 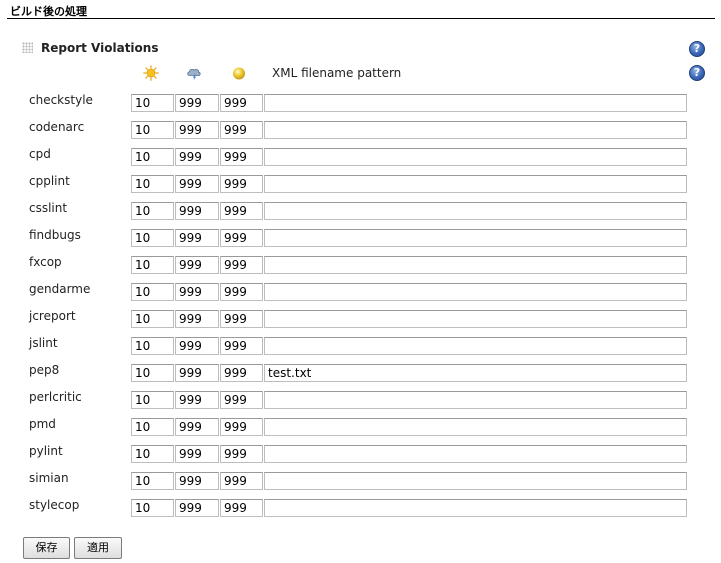 I want to click on drag-grip-icon, so click(x=27, y=47).